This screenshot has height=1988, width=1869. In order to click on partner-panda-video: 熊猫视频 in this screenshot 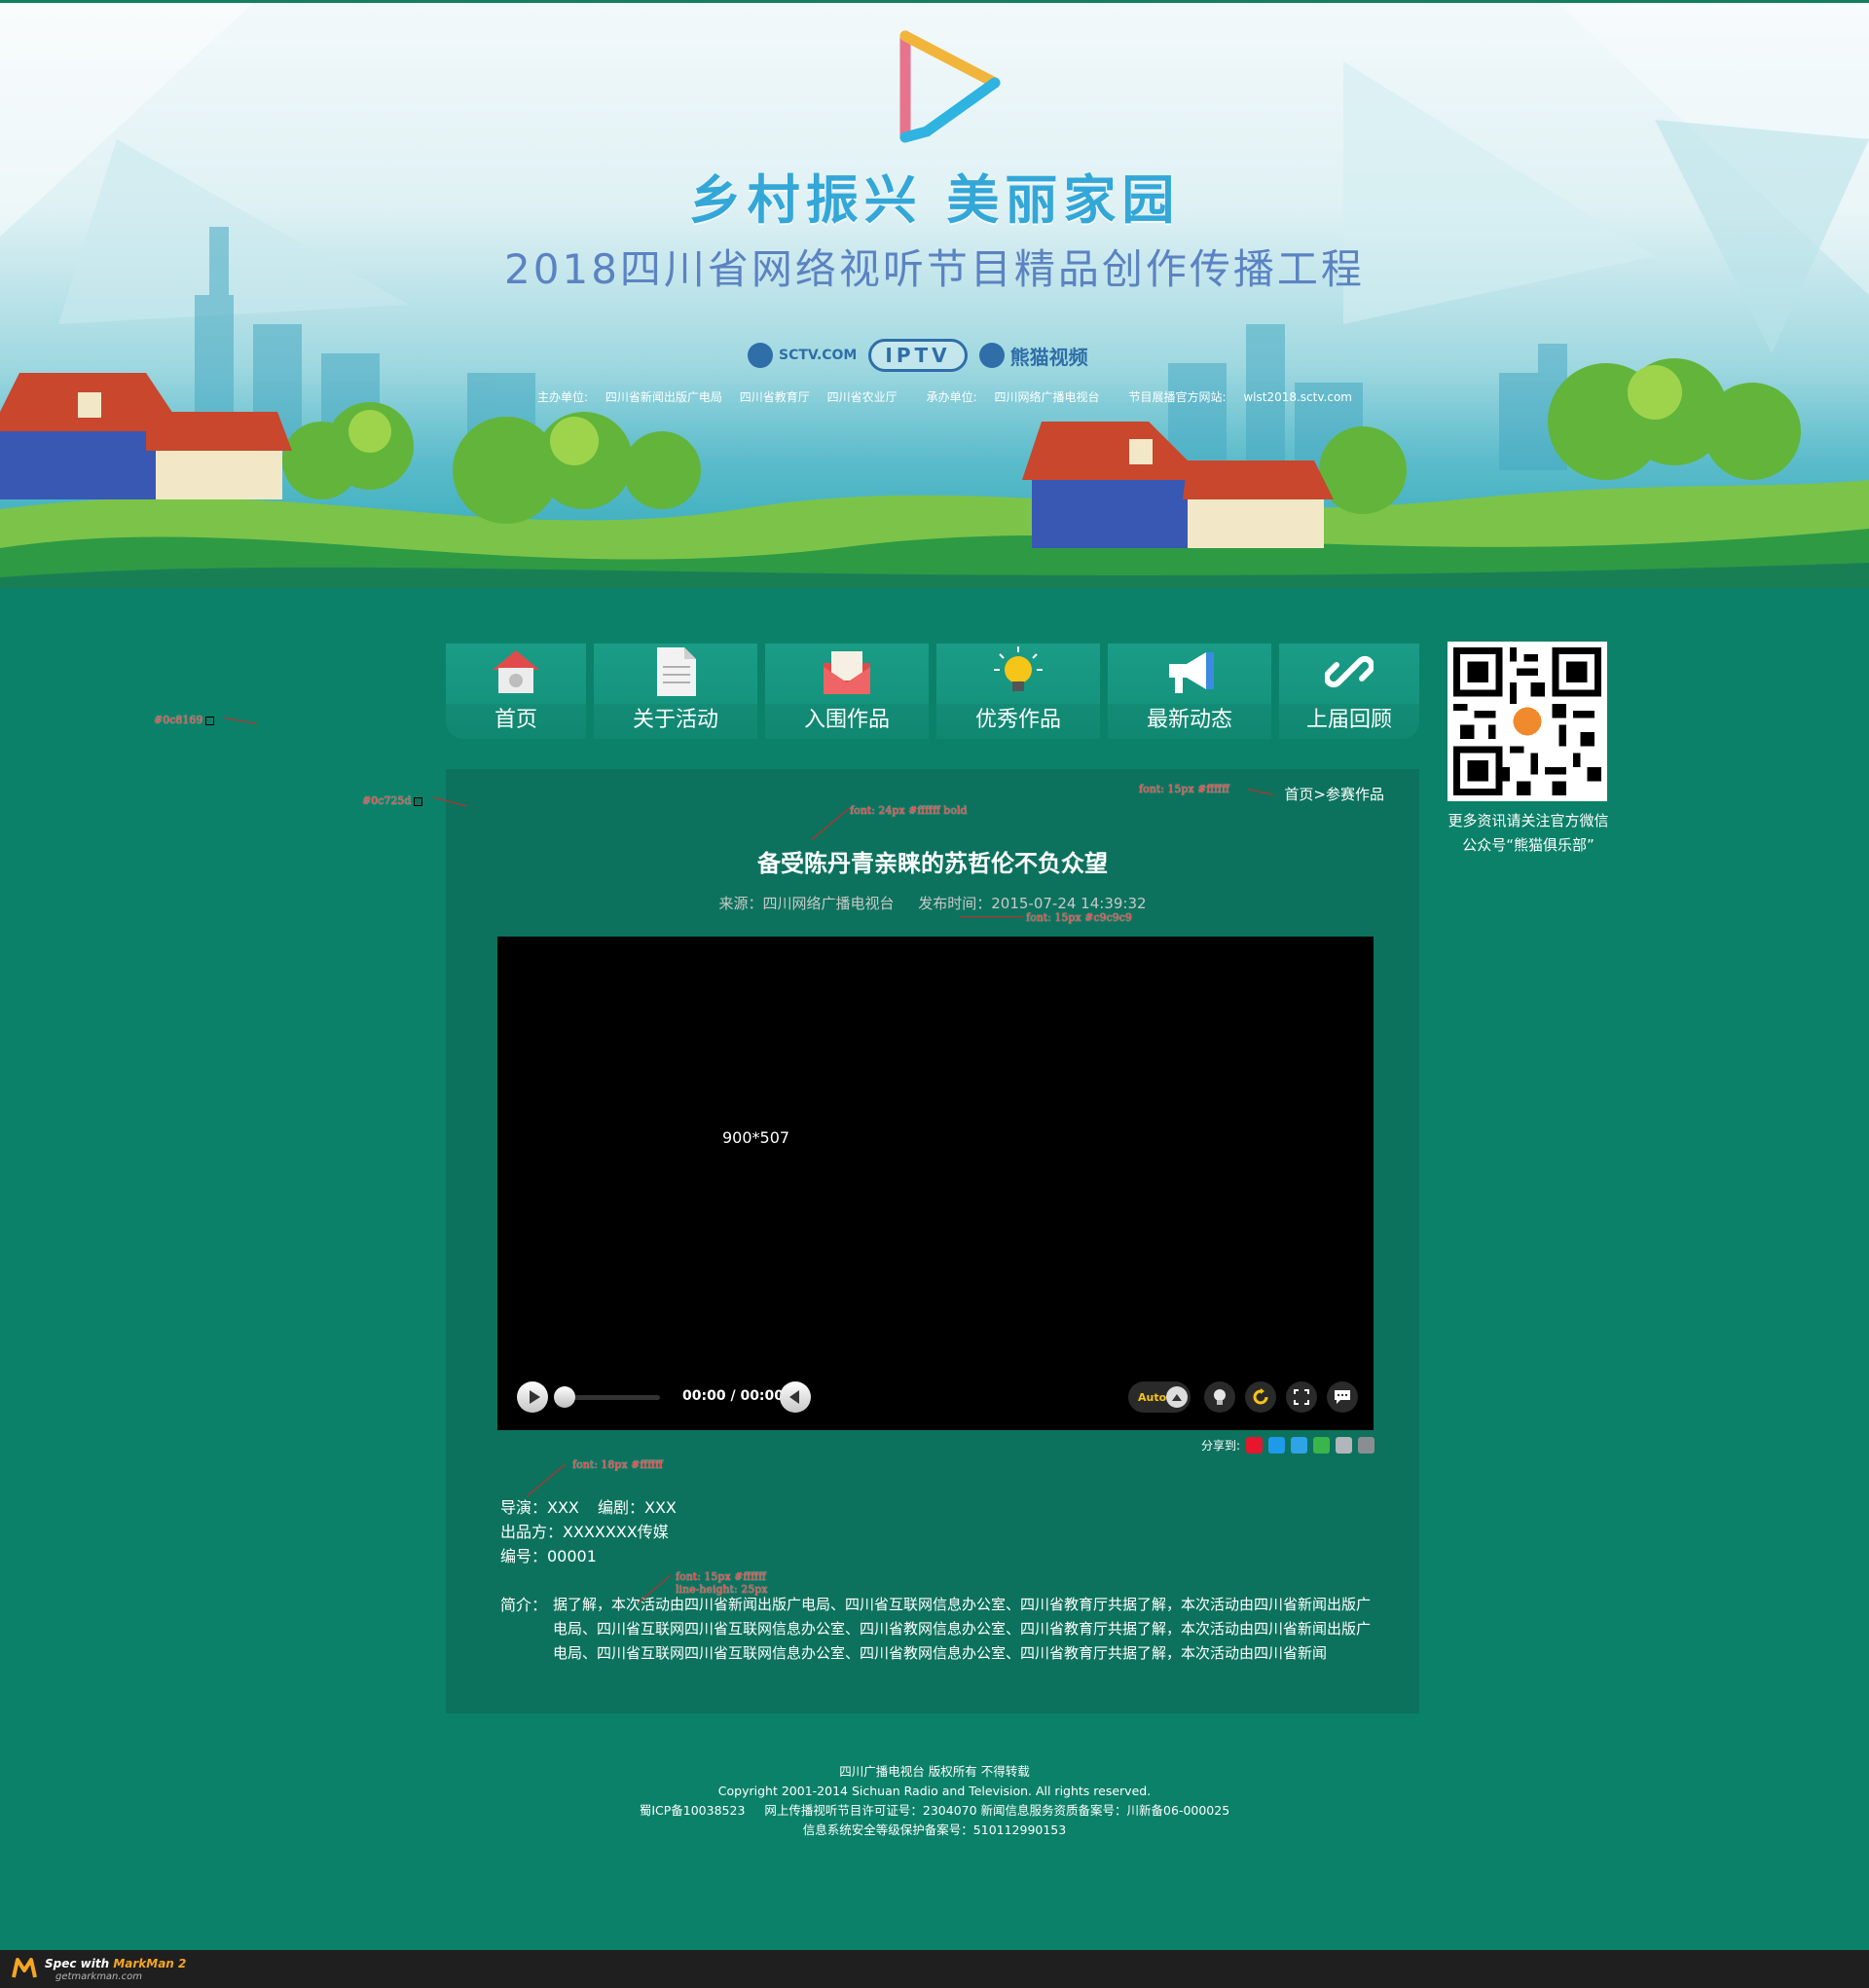, I will do `click(1033, 356)`.